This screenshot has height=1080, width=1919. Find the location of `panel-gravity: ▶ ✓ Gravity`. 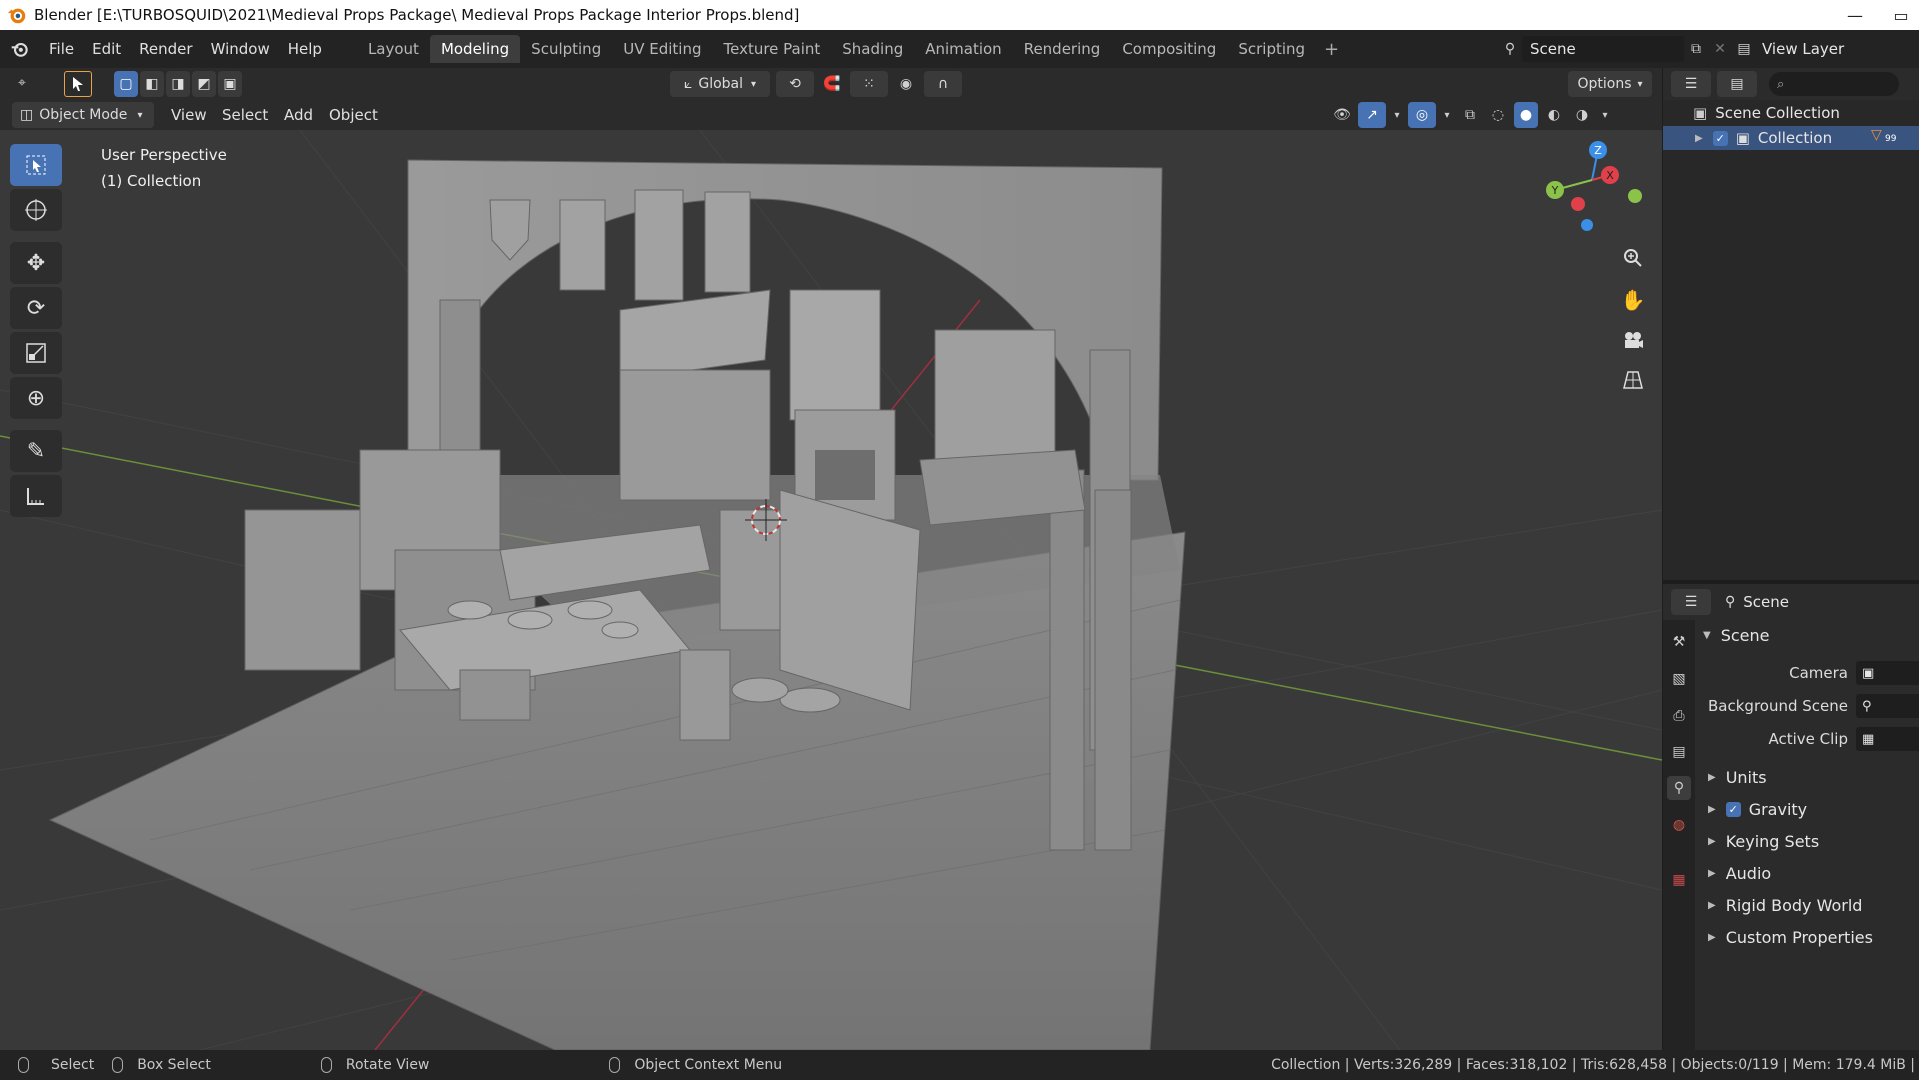

panel-gravity: ▶ ✓ Gravity is located at coordinates (1757, 809).